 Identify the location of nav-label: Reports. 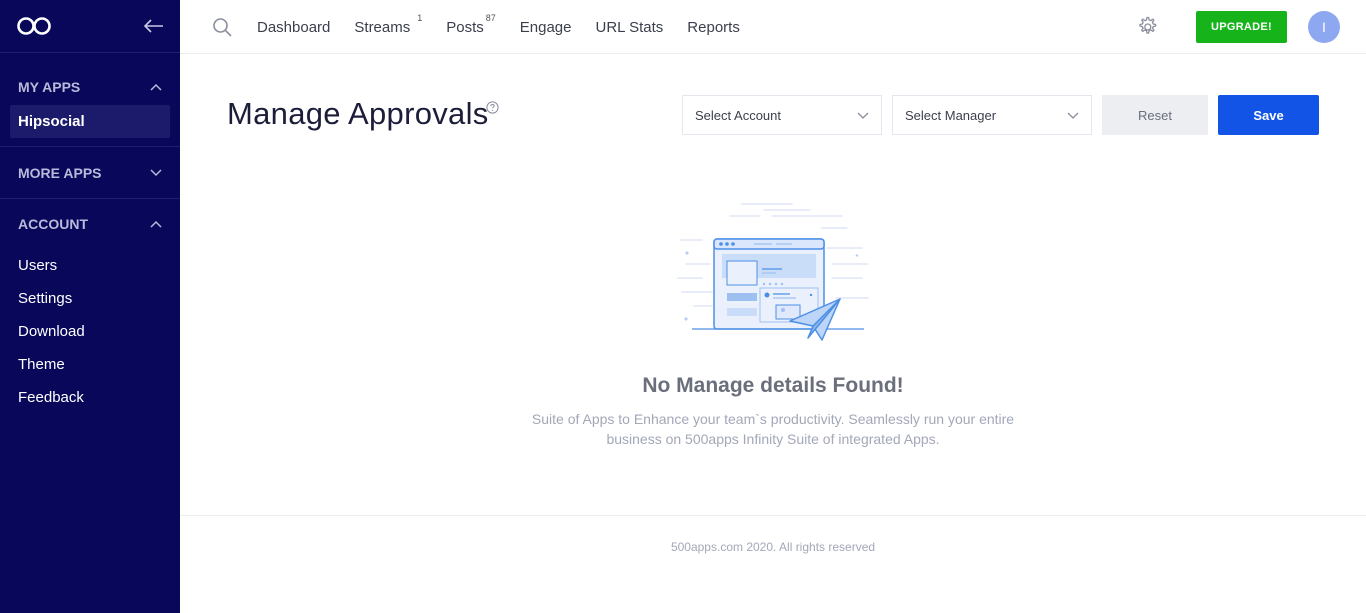
(713, 27).